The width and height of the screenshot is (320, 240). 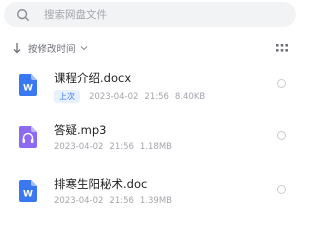 I want to click on grid-view-icon, so click(x=282, y=48).